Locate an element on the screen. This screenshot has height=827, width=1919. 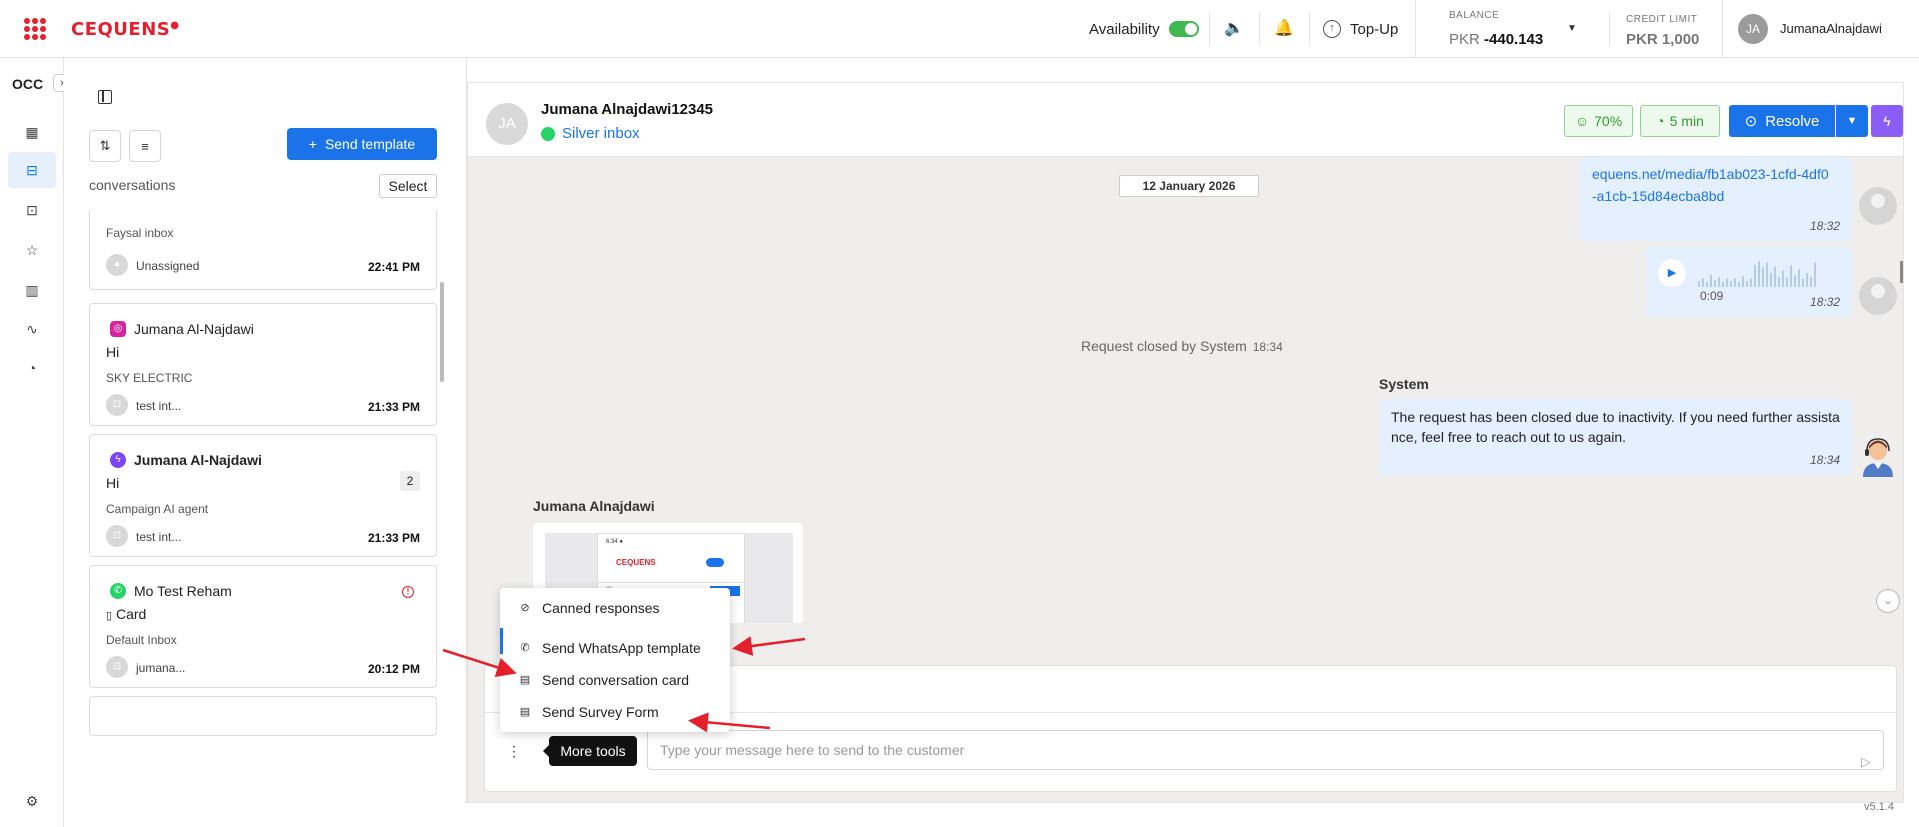
smile-icon: ☺ is located at coordinates (1582, 121).